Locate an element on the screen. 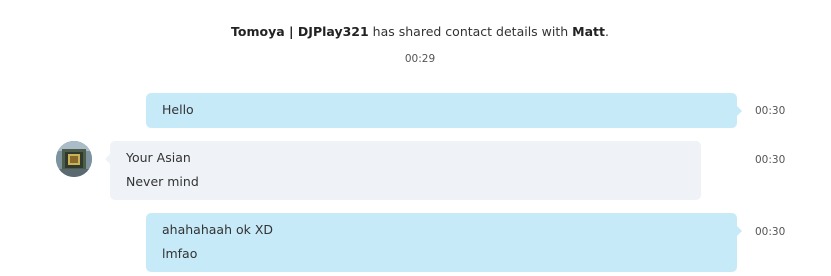 The height and width of the screenshot is (276, 831). contact-avatar is located at coordinates (74, 159).